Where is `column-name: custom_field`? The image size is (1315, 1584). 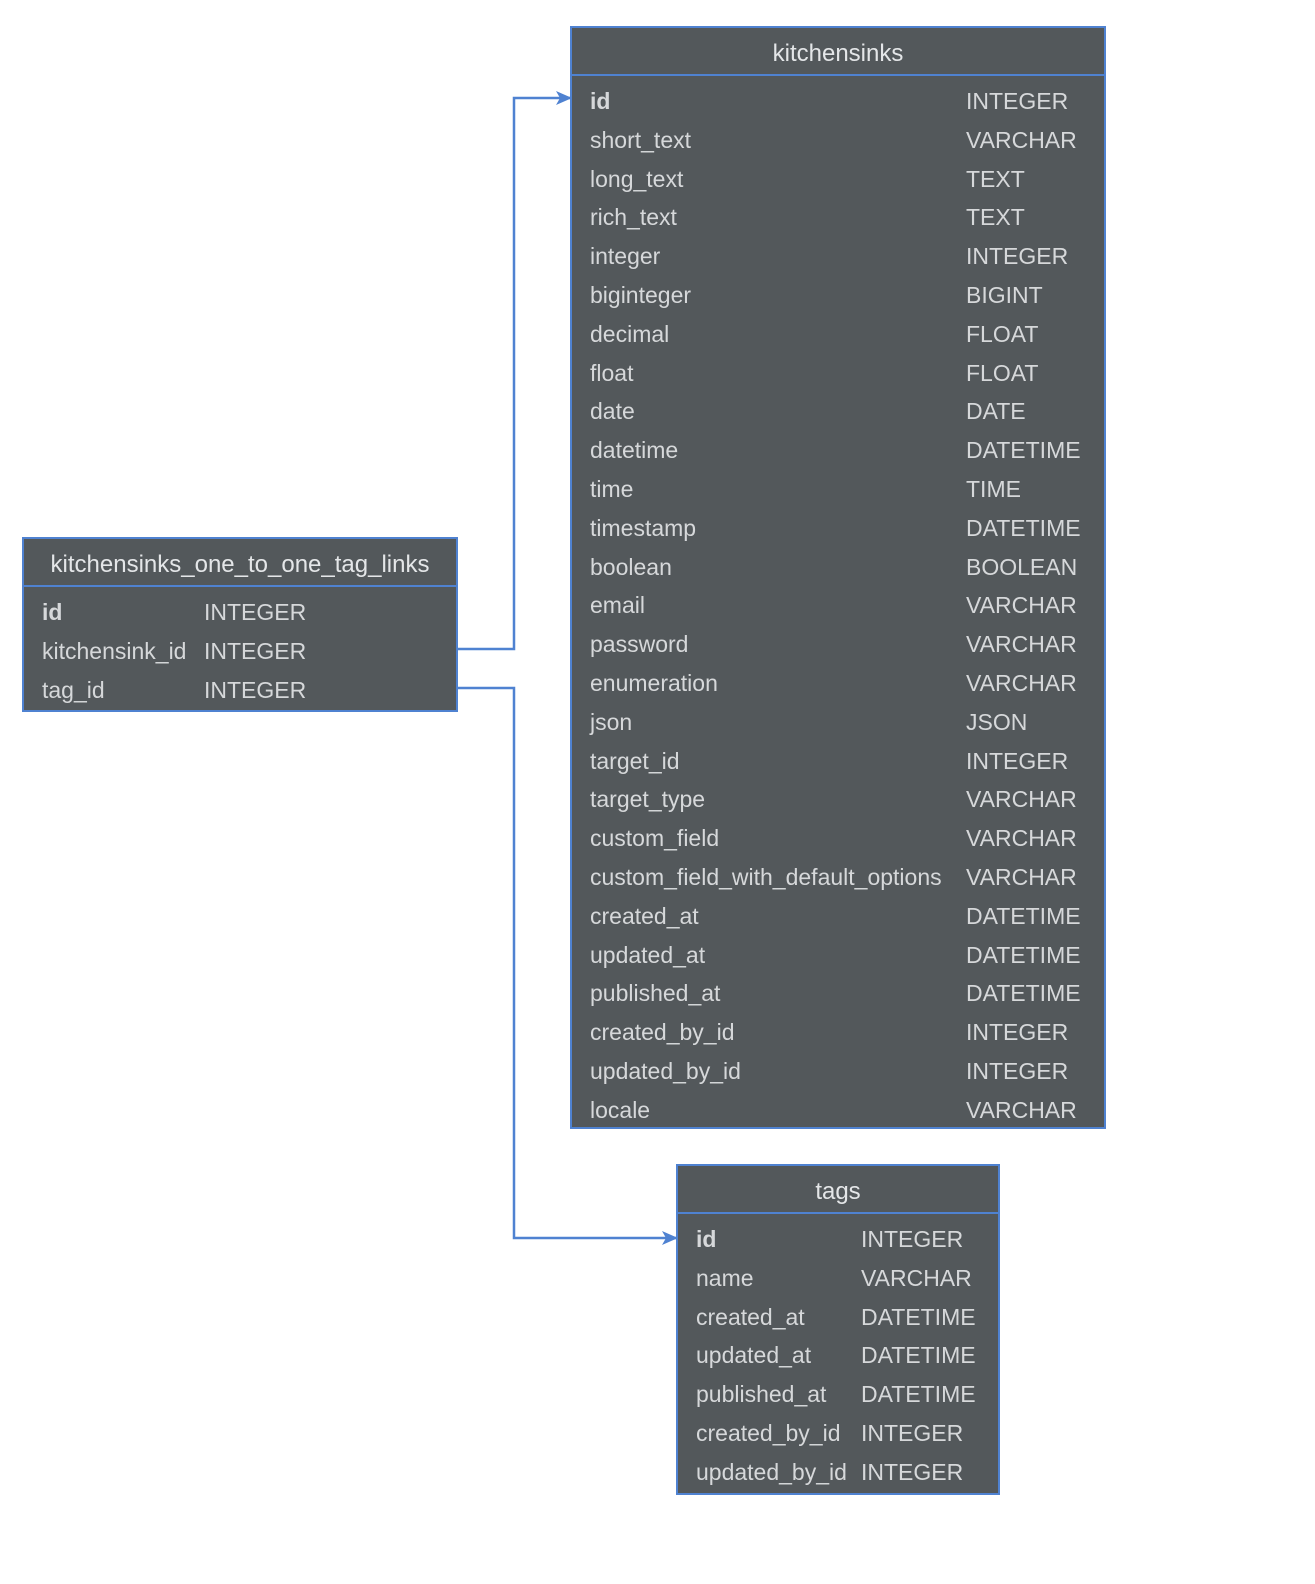
column-name: custom_field is located at coordinates (655, 838).